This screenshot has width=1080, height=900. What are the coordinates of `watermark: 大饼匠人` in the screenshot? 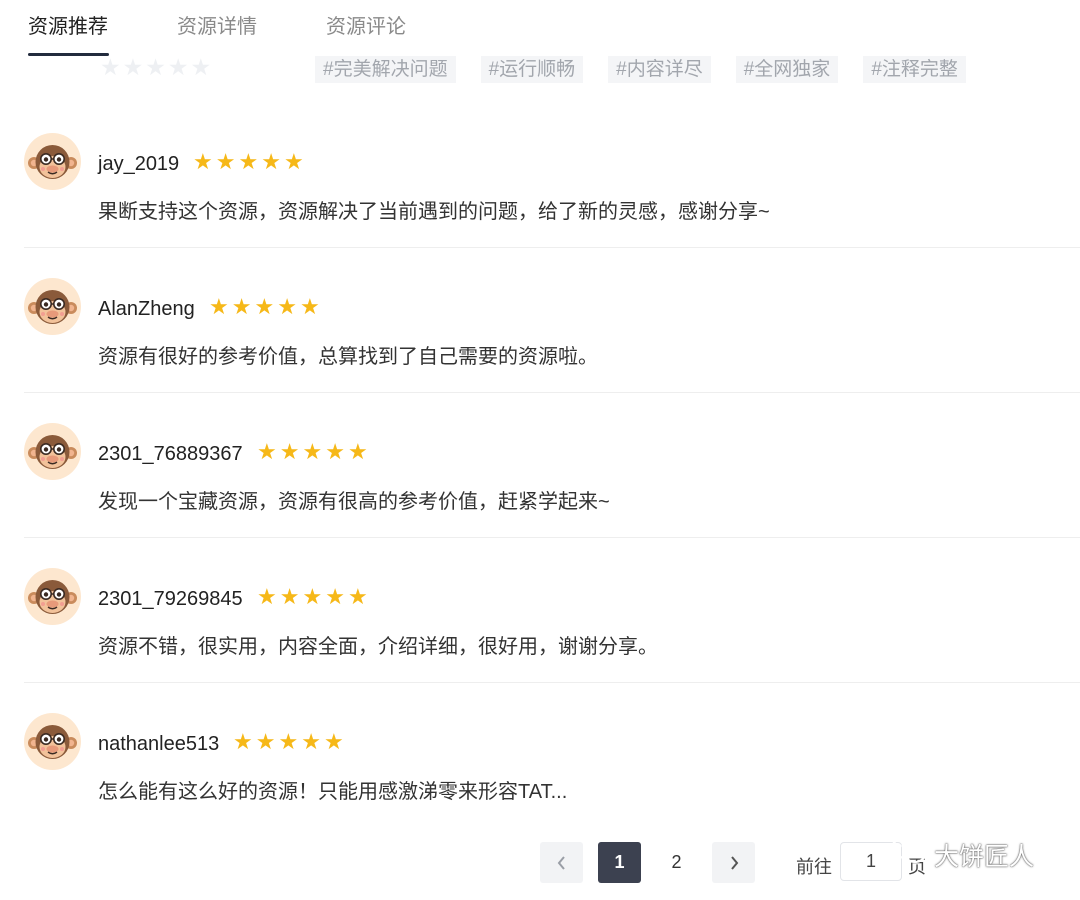 It's located at (962, 854).